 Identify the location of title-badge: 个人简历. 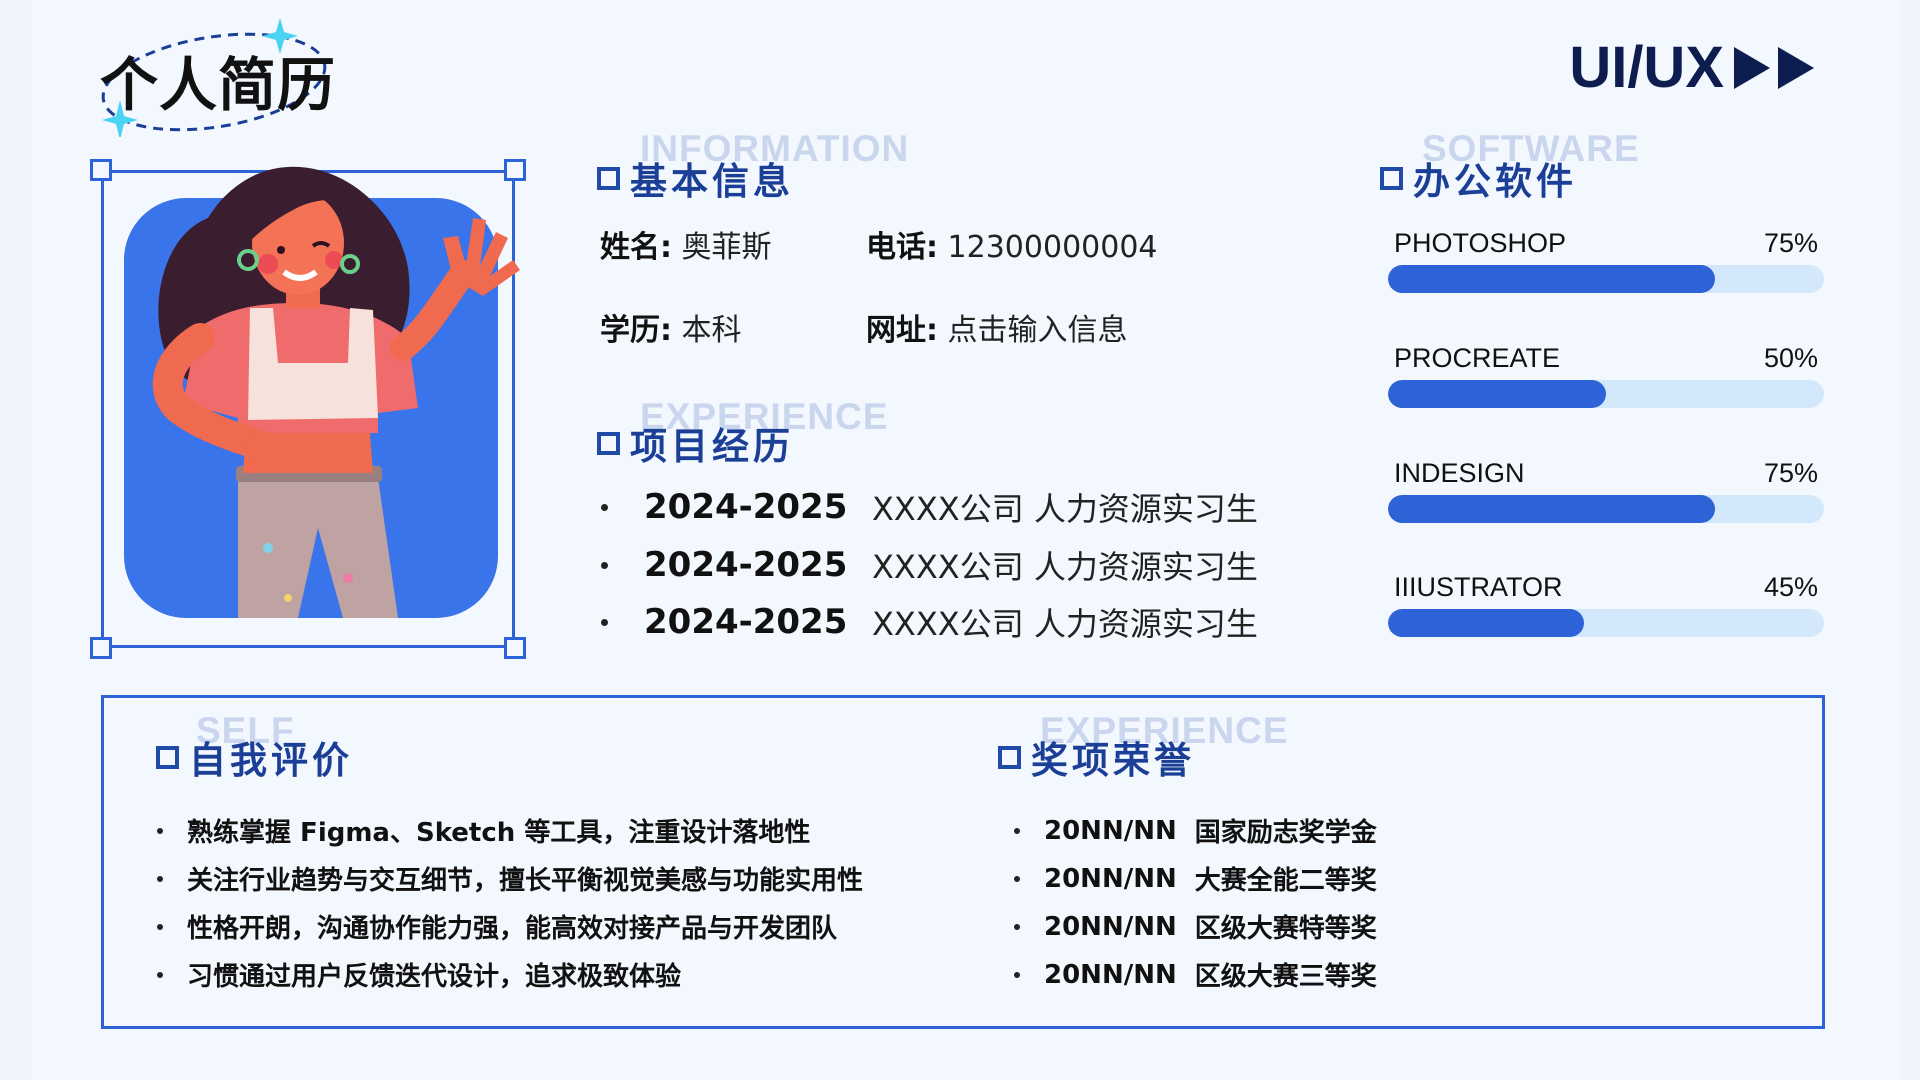
(215, 74).